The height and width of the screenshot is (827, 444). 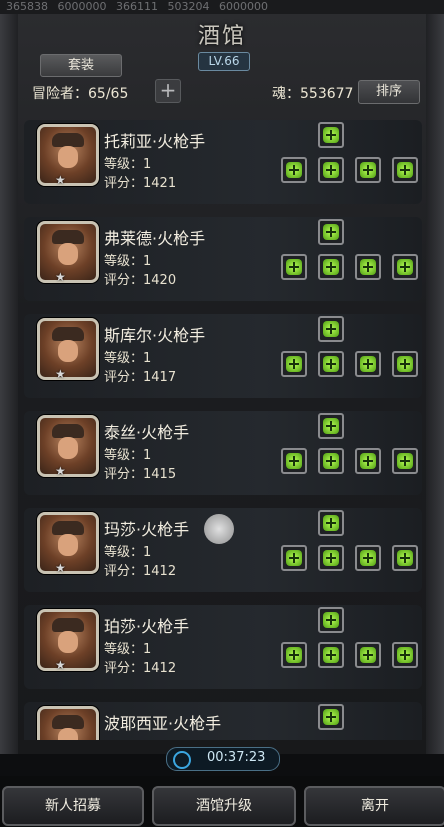 What do you see at coordinates (168, 91) in the screenshot?
I see `add-adventurer-button: +` at bounding box center [168, 91].